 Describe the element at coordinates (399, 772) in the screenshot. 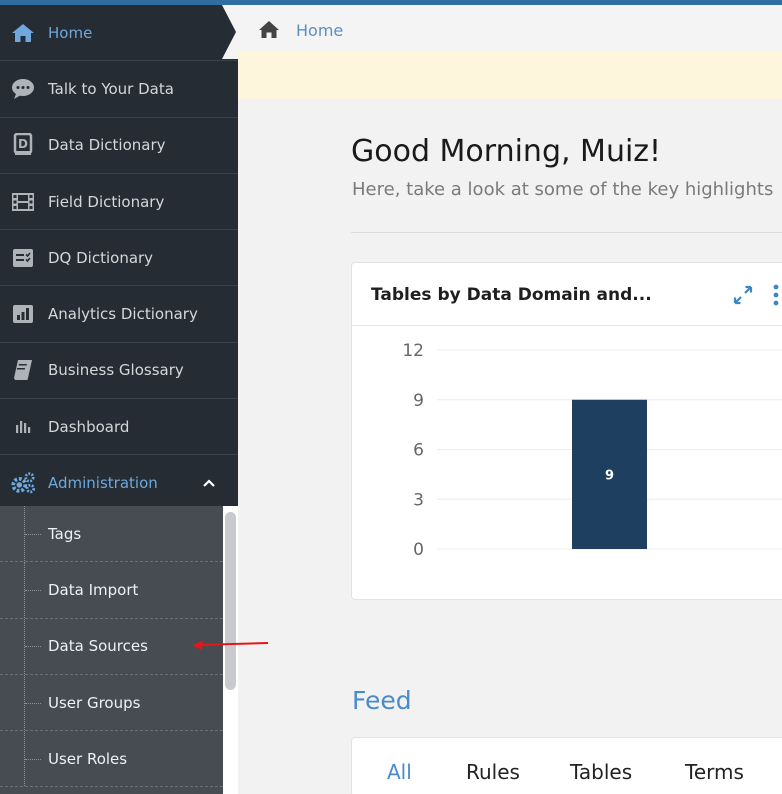

I see `feed-tab-all: All` at that location.